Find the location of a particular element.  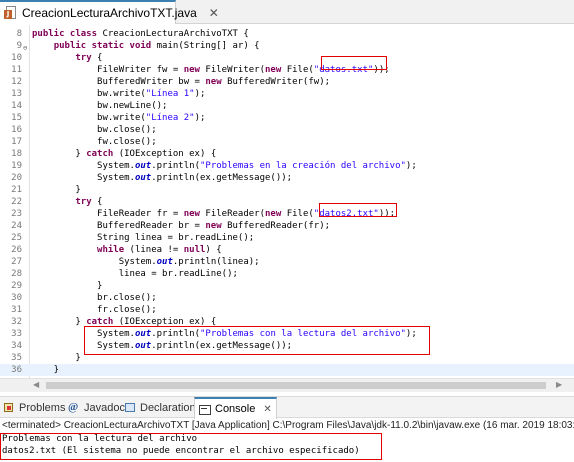

plain-token: ) { is located at coordinates (213, 250).